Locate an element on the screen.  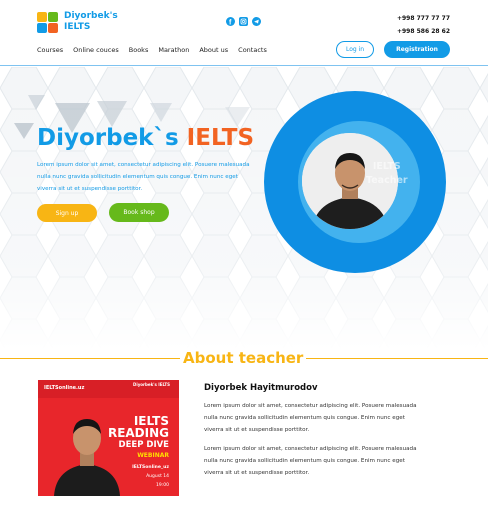
poster-brand: IELTSonline.uz is located at coordinates (64, 388).